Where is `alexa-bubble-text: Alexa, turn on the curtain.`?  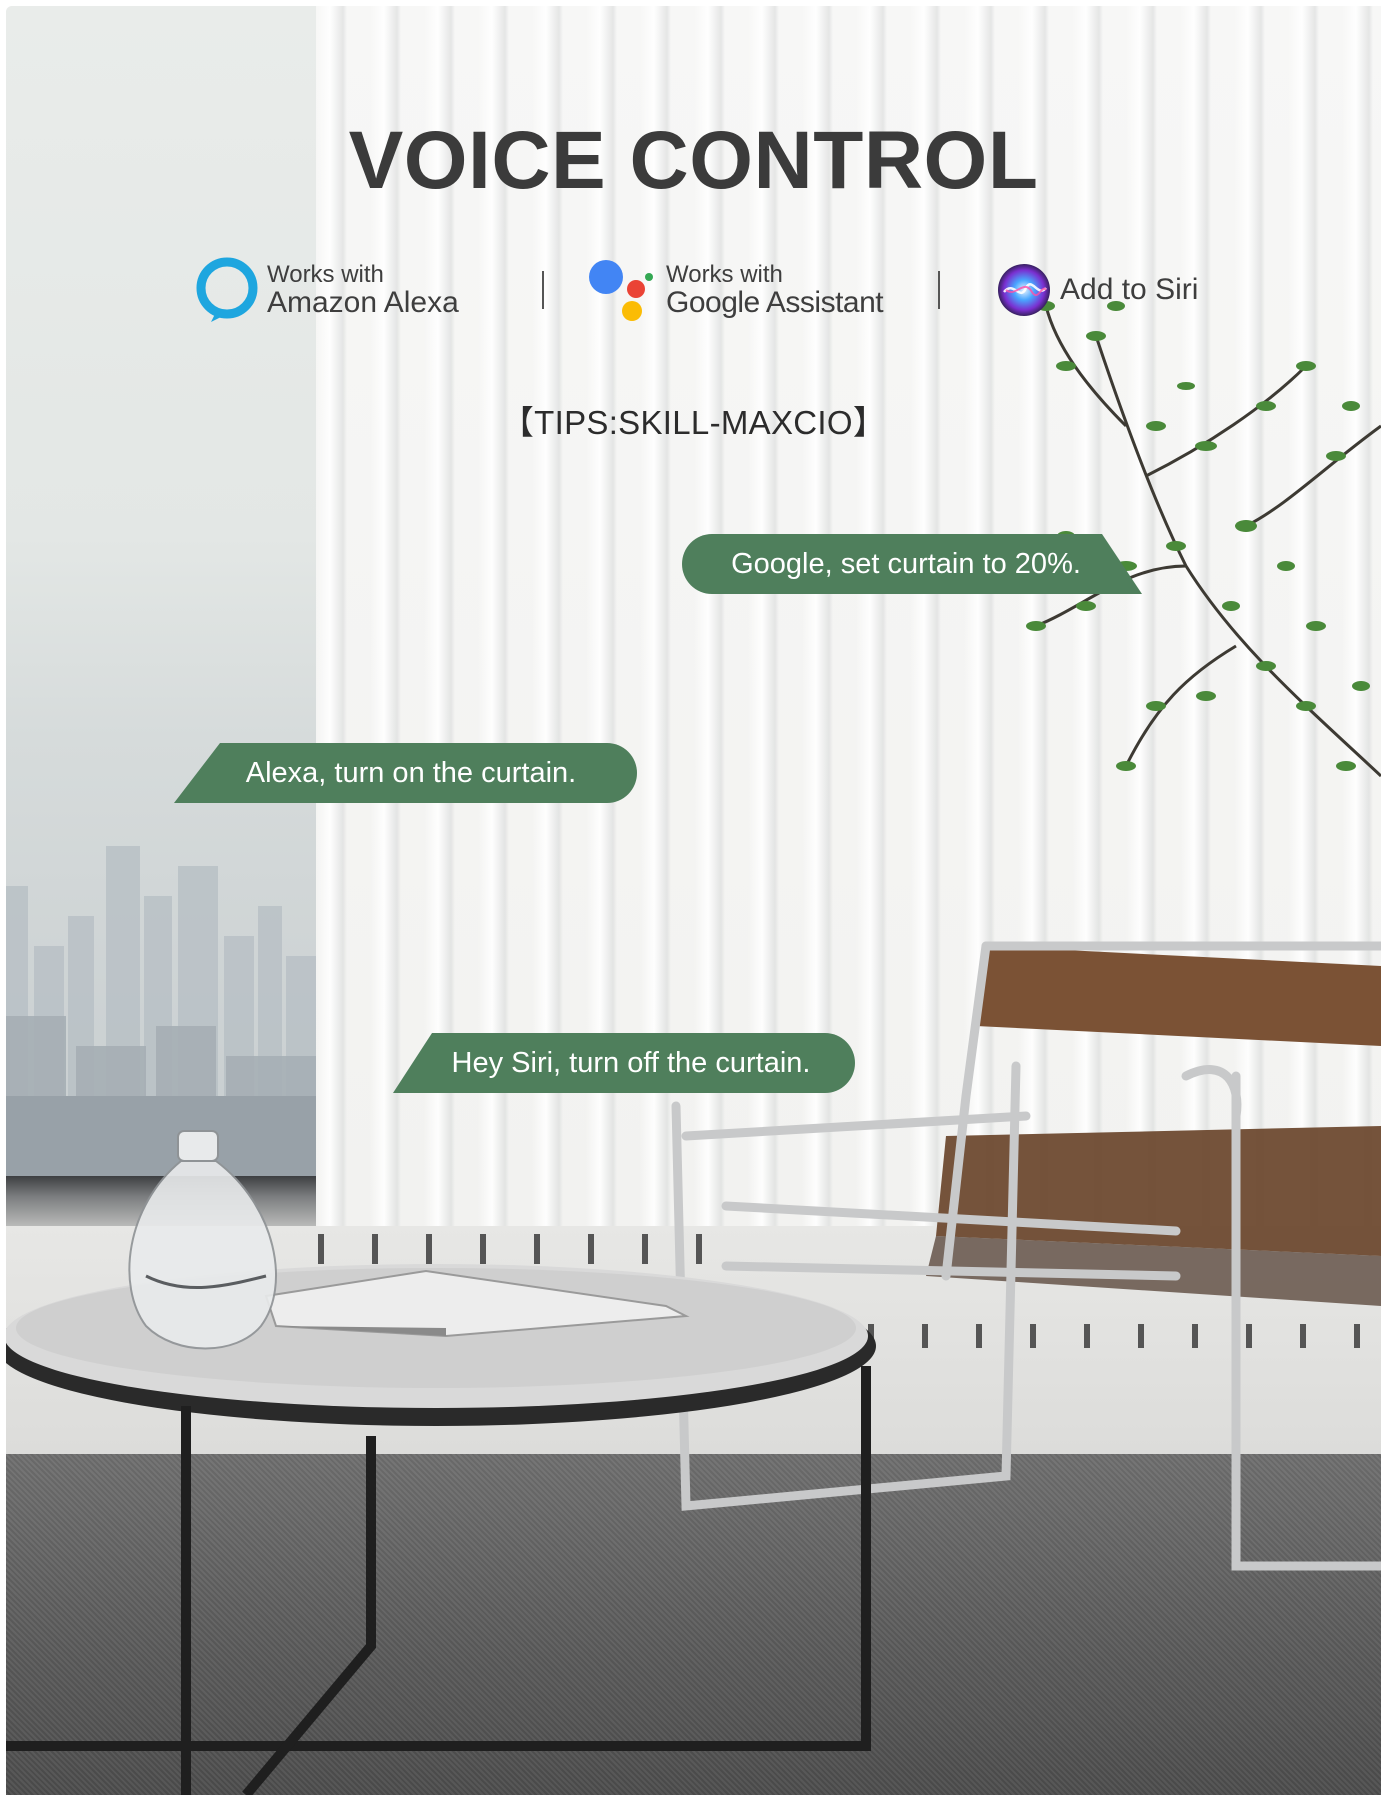 alexa-bubble-text: Alexa, turn on the curtain. is located at coordinates (411, 772).